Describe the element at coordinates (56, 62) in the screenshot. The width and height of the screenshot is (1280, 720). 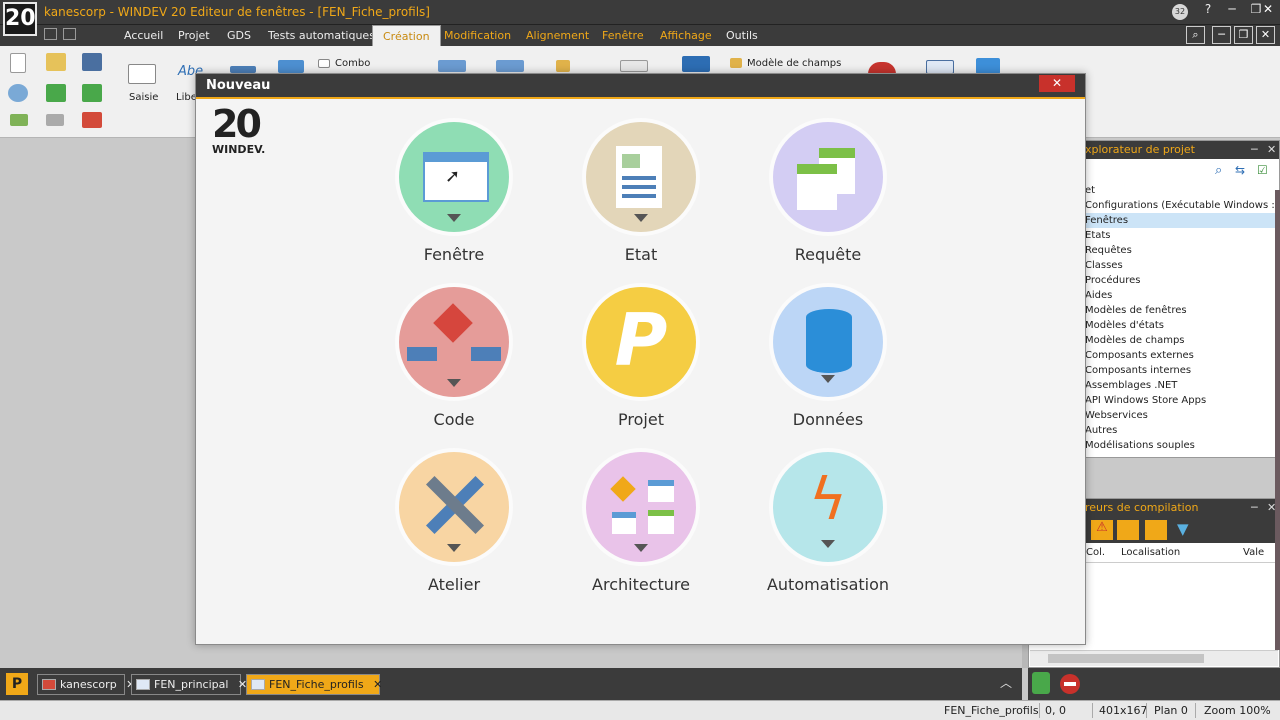
I see `open-folder-icon` at that location.